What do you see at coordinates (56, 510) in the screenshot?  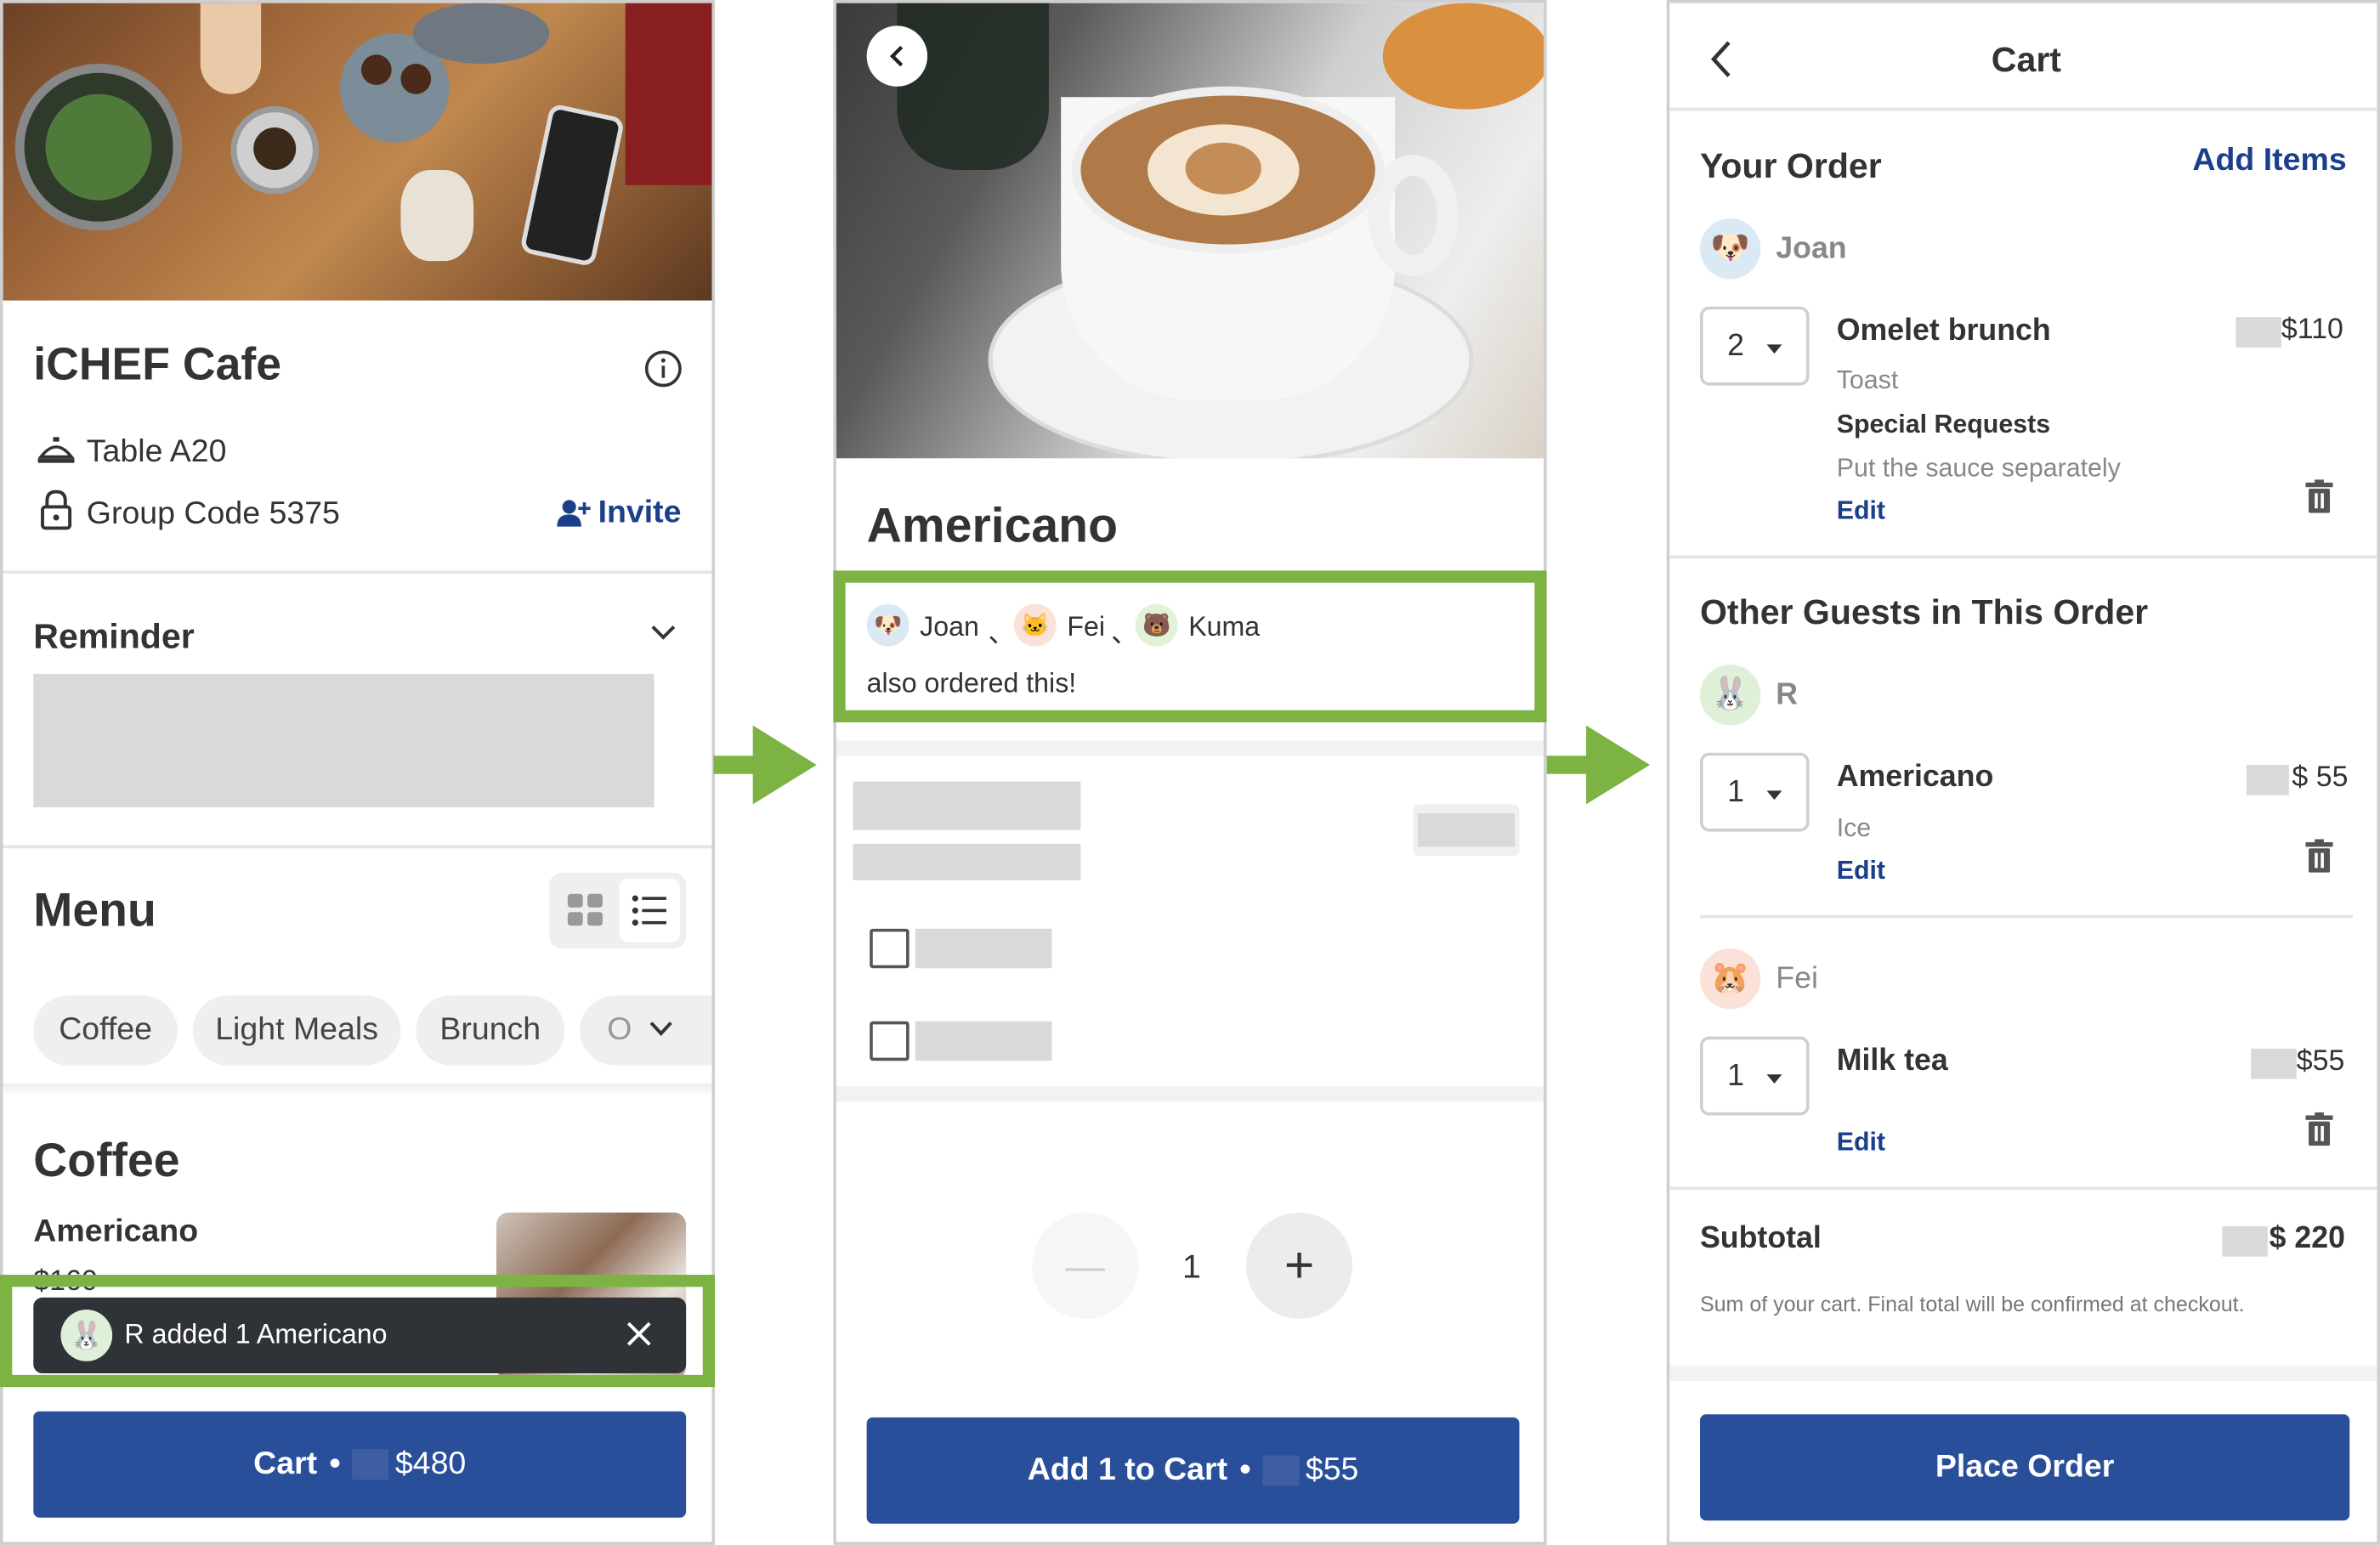 I see `lock-icon` at bounding box center [56, 510].